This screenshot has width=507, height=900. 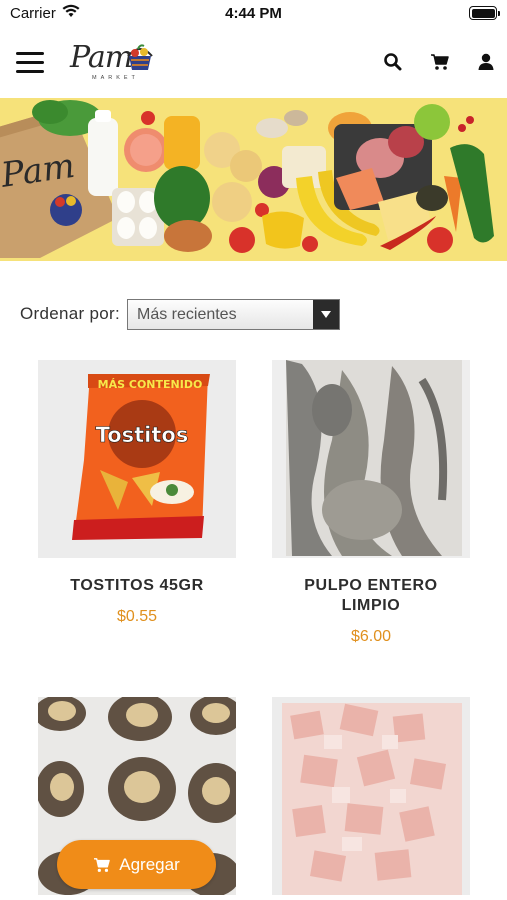 What do you see at coordinates (325, 314) in the screenshot?
I see `chevron-down-icon` at bounding box center [325, 314].